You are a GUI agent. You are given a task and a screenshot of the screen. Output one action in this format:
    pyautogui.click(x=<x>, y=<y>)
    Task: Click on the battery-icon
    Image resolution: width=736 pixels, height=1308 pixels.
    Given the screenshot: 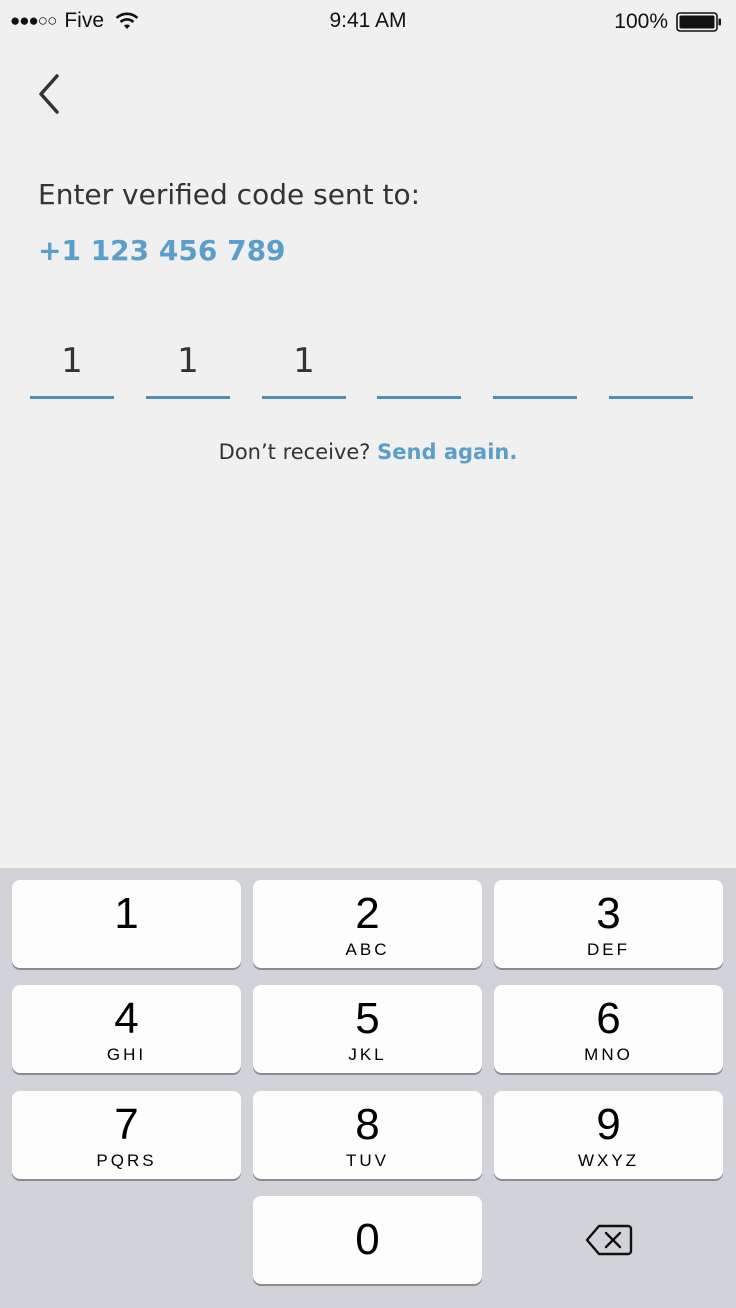 What is the action you would take?
    pyautogui.click(x=698, y=22)
    